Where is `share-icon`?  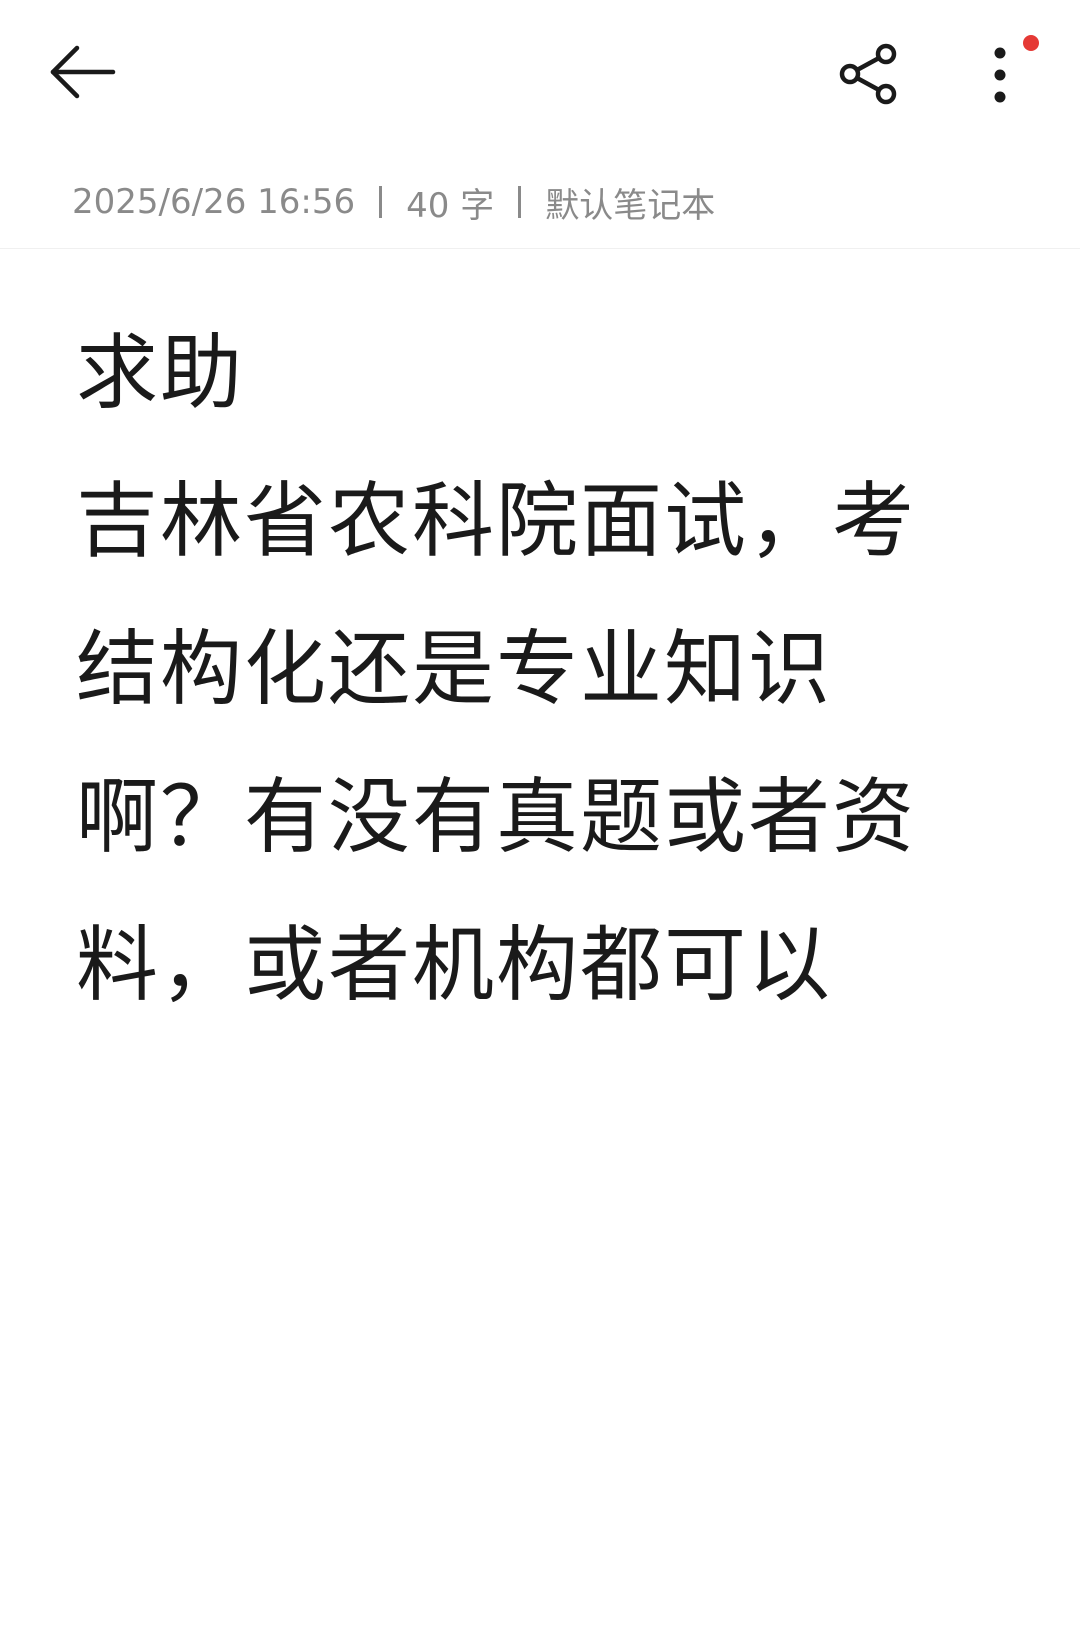 share-icon is located at coordinates (868, 74).